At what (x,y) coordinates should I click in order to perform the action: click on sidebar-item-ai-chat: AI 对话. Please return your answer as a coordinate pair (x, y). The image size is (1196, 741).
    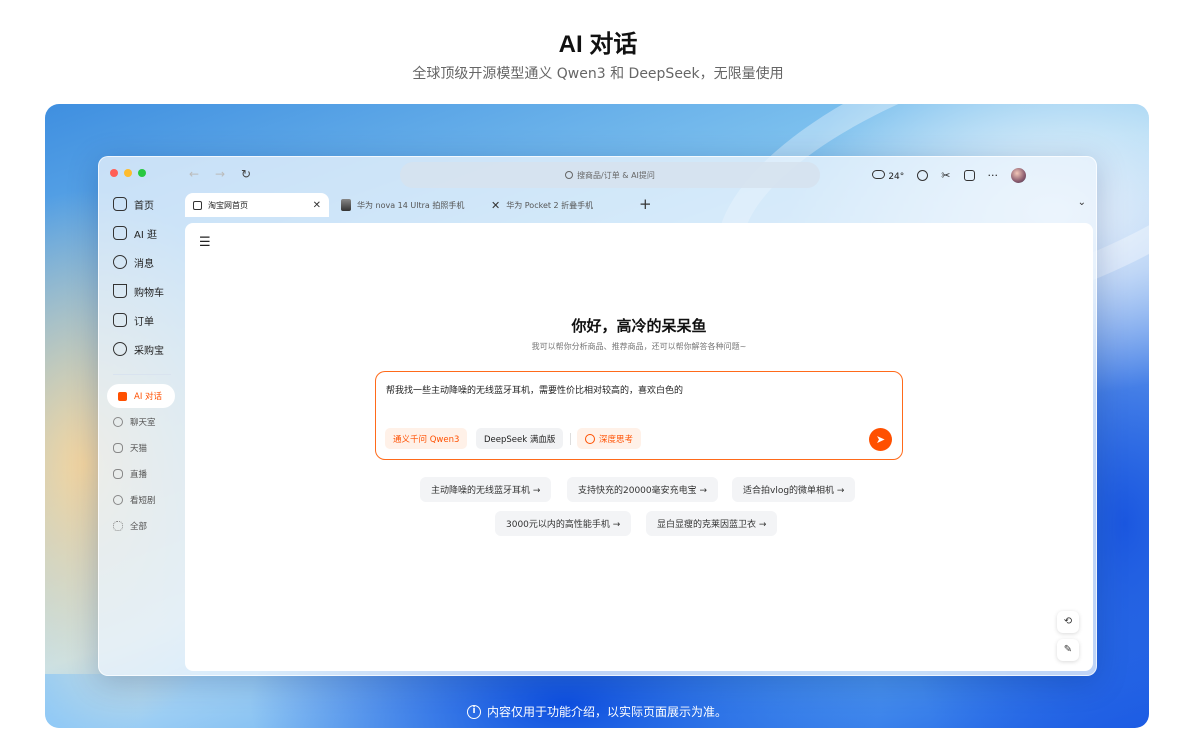
    Looking at the image, I should click on (141, 396).